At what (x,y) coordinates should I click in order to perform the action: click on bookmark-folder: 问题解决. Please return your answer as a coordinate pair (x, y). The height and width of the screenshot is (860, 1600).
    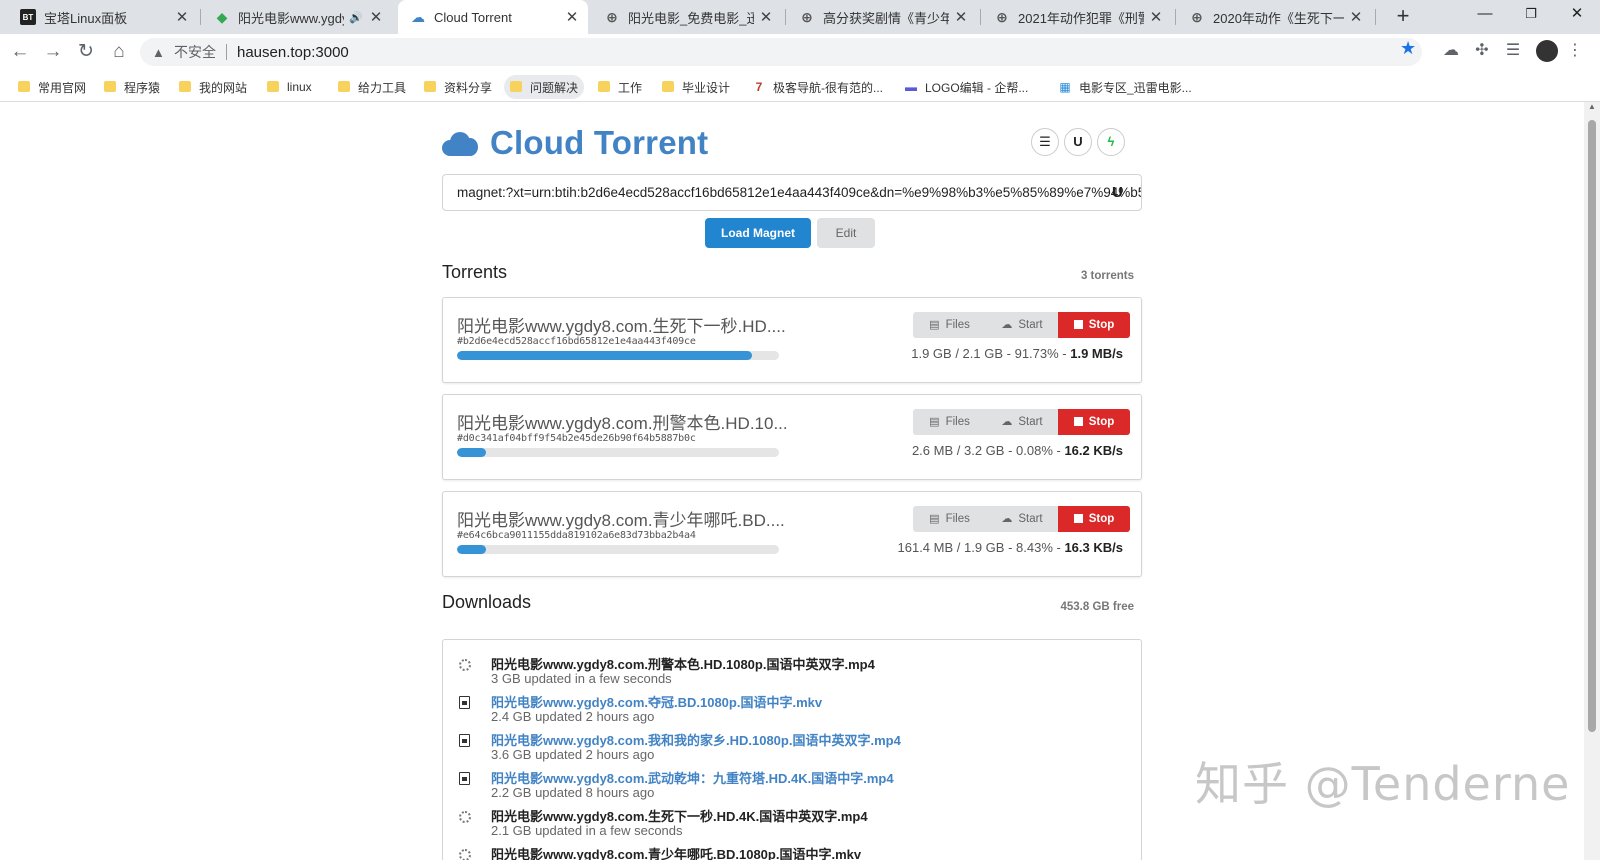
    Looking at the image, I should click on (544, 87).